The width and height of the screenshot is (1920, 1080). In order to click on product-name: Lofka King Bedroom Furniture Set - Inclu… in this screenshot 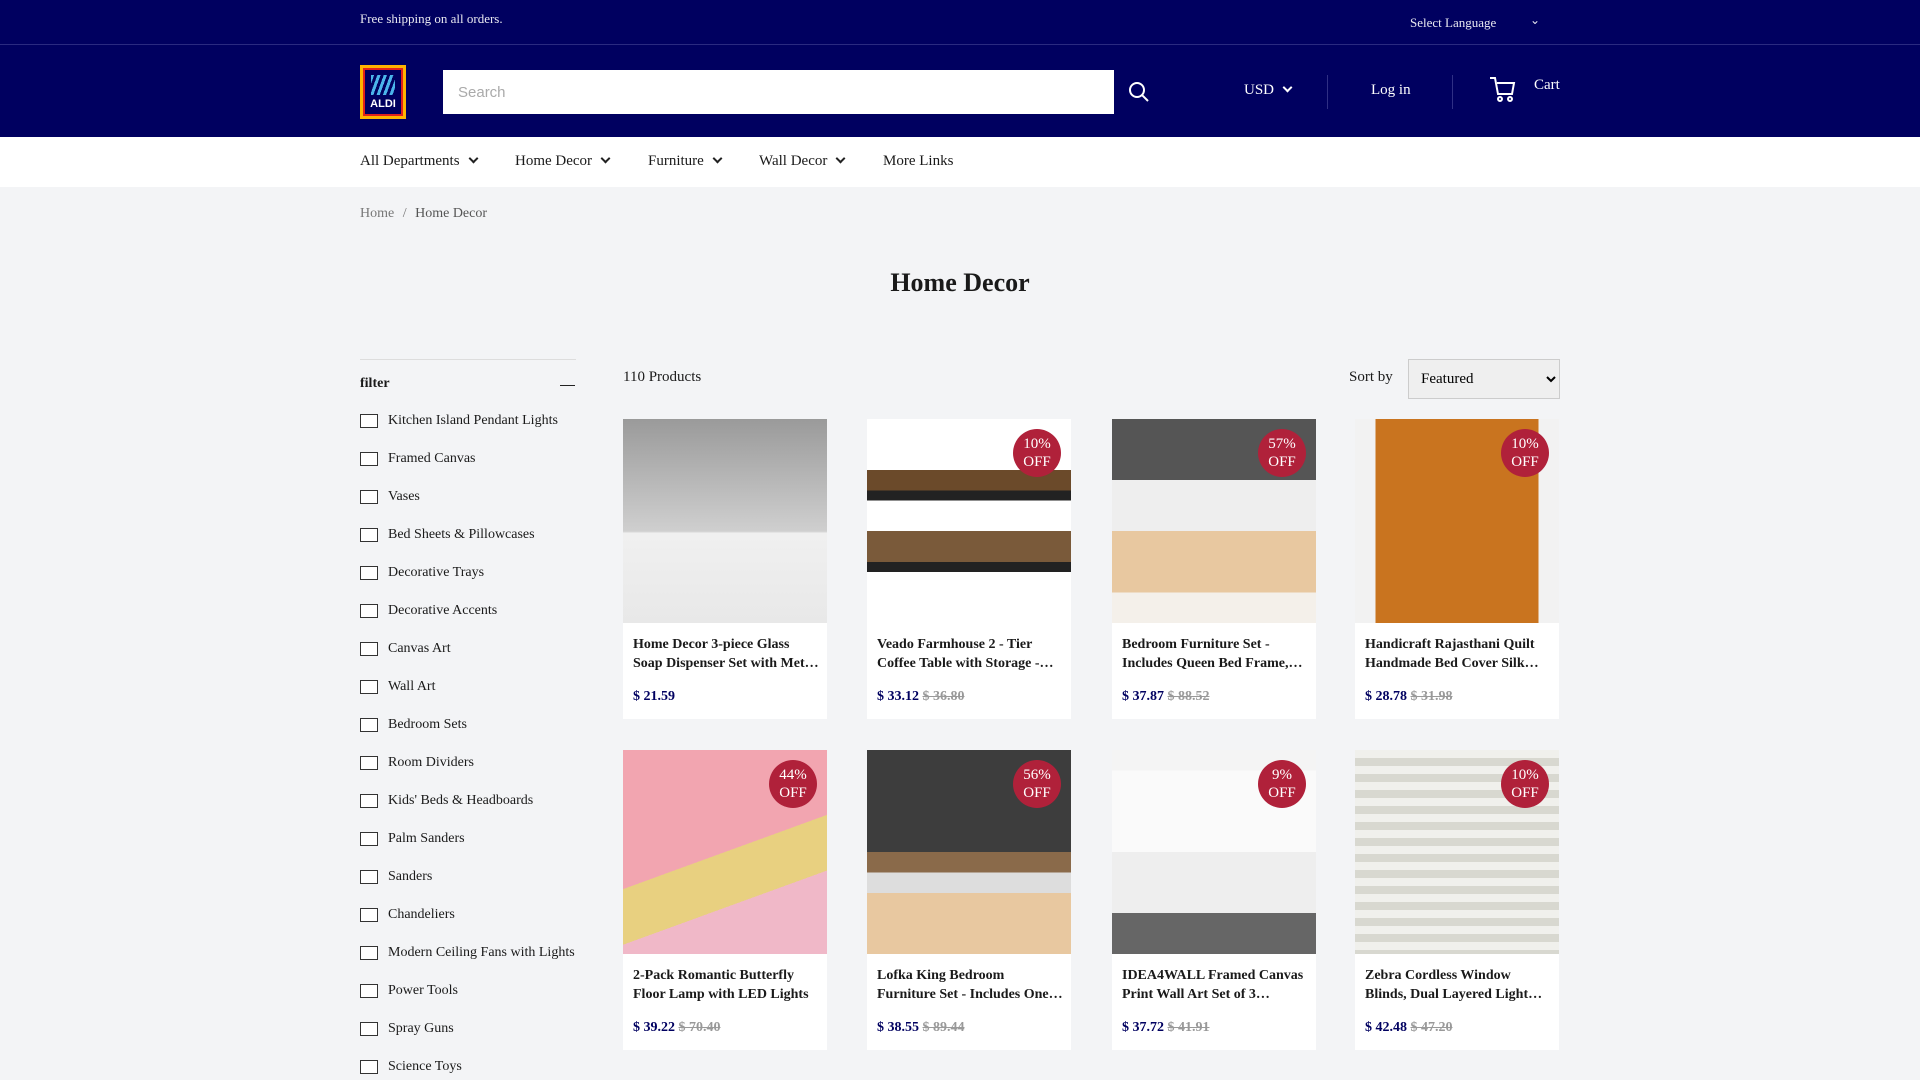, I will do `click(970, 985)`.